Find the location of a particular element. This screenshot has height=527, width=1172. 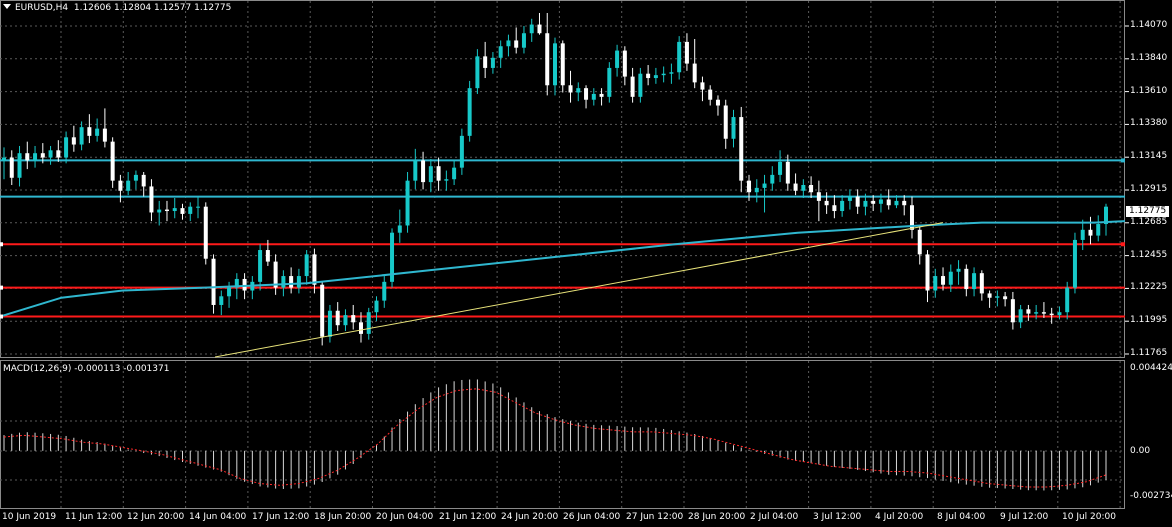

macd-axis-label: 0.004424 is located at coordinates (1151, 368).